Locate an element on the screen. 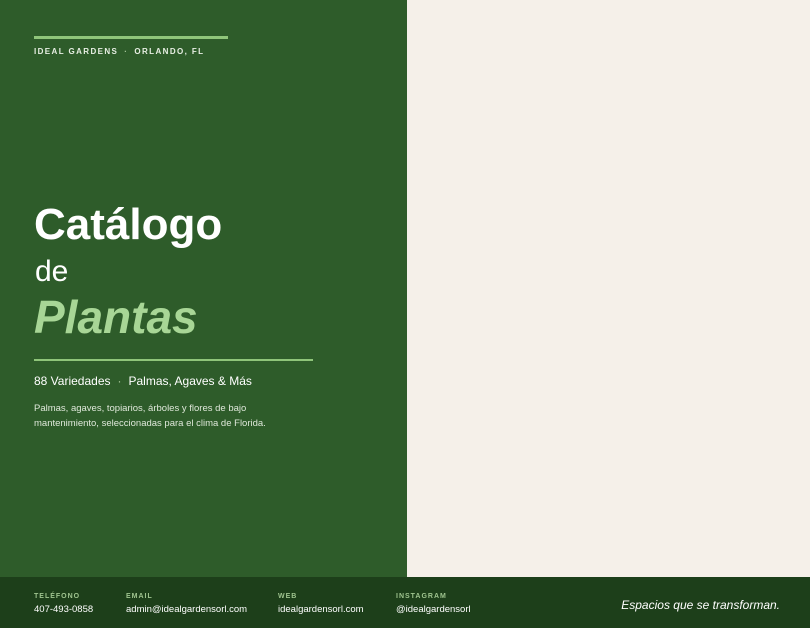 The image size is (810, 628). contact-instagram: INSTAGRAM @idealgardensorl is located at coordinates (433, 604).